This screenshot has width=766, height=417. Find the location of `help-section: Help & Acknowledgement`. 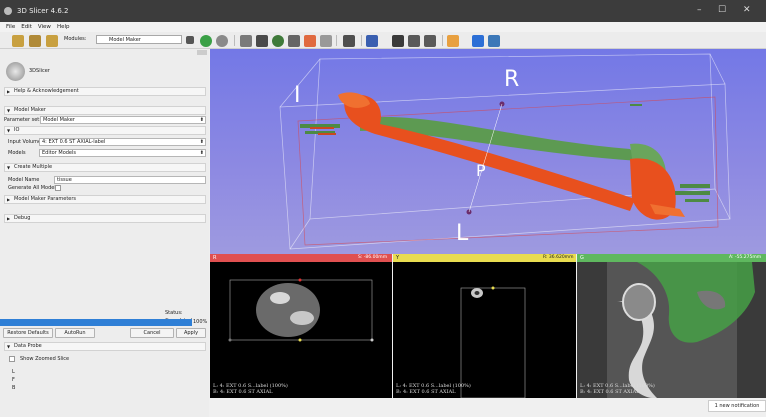

help-section: Help & Acknowledgement is located at coordinates (105, 91).